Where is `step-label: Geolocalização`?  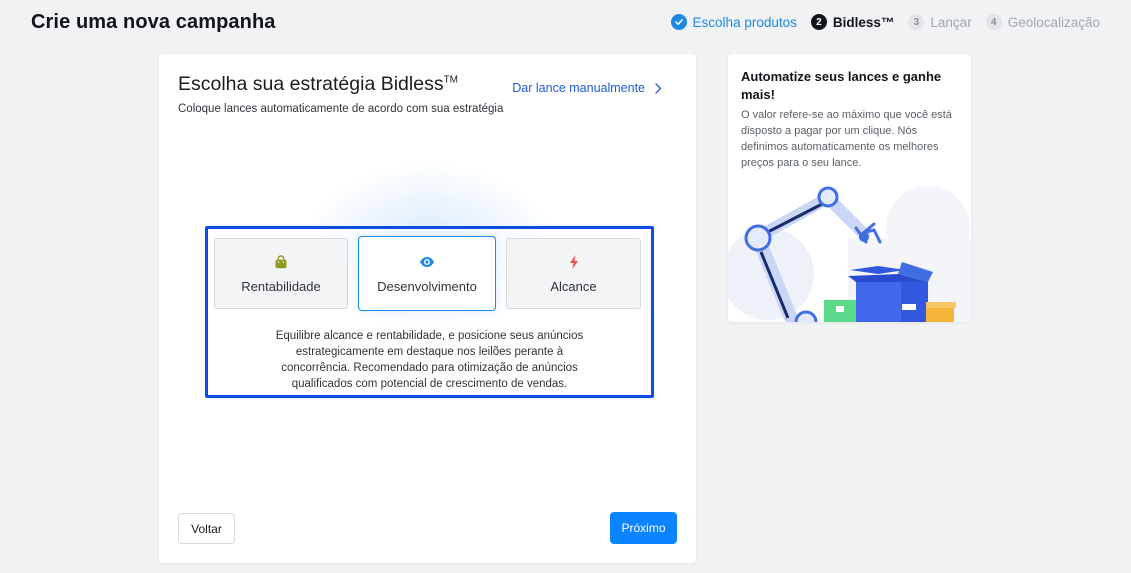
step-label: Geolocalização is located at coordinates (1053, 22).